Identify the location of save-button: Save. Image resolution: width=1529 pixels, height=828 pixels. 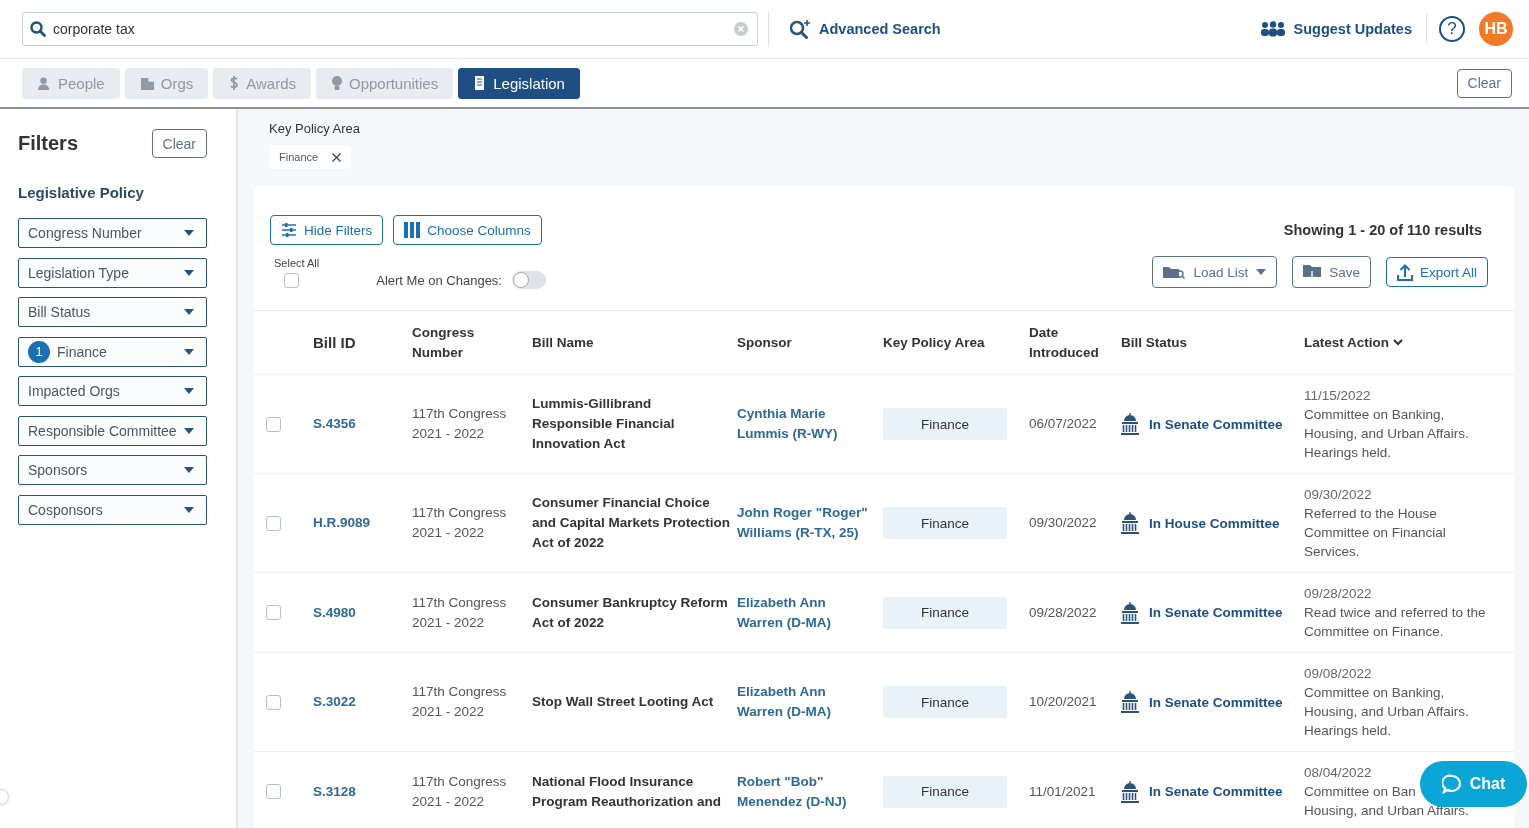
(1331, 272).